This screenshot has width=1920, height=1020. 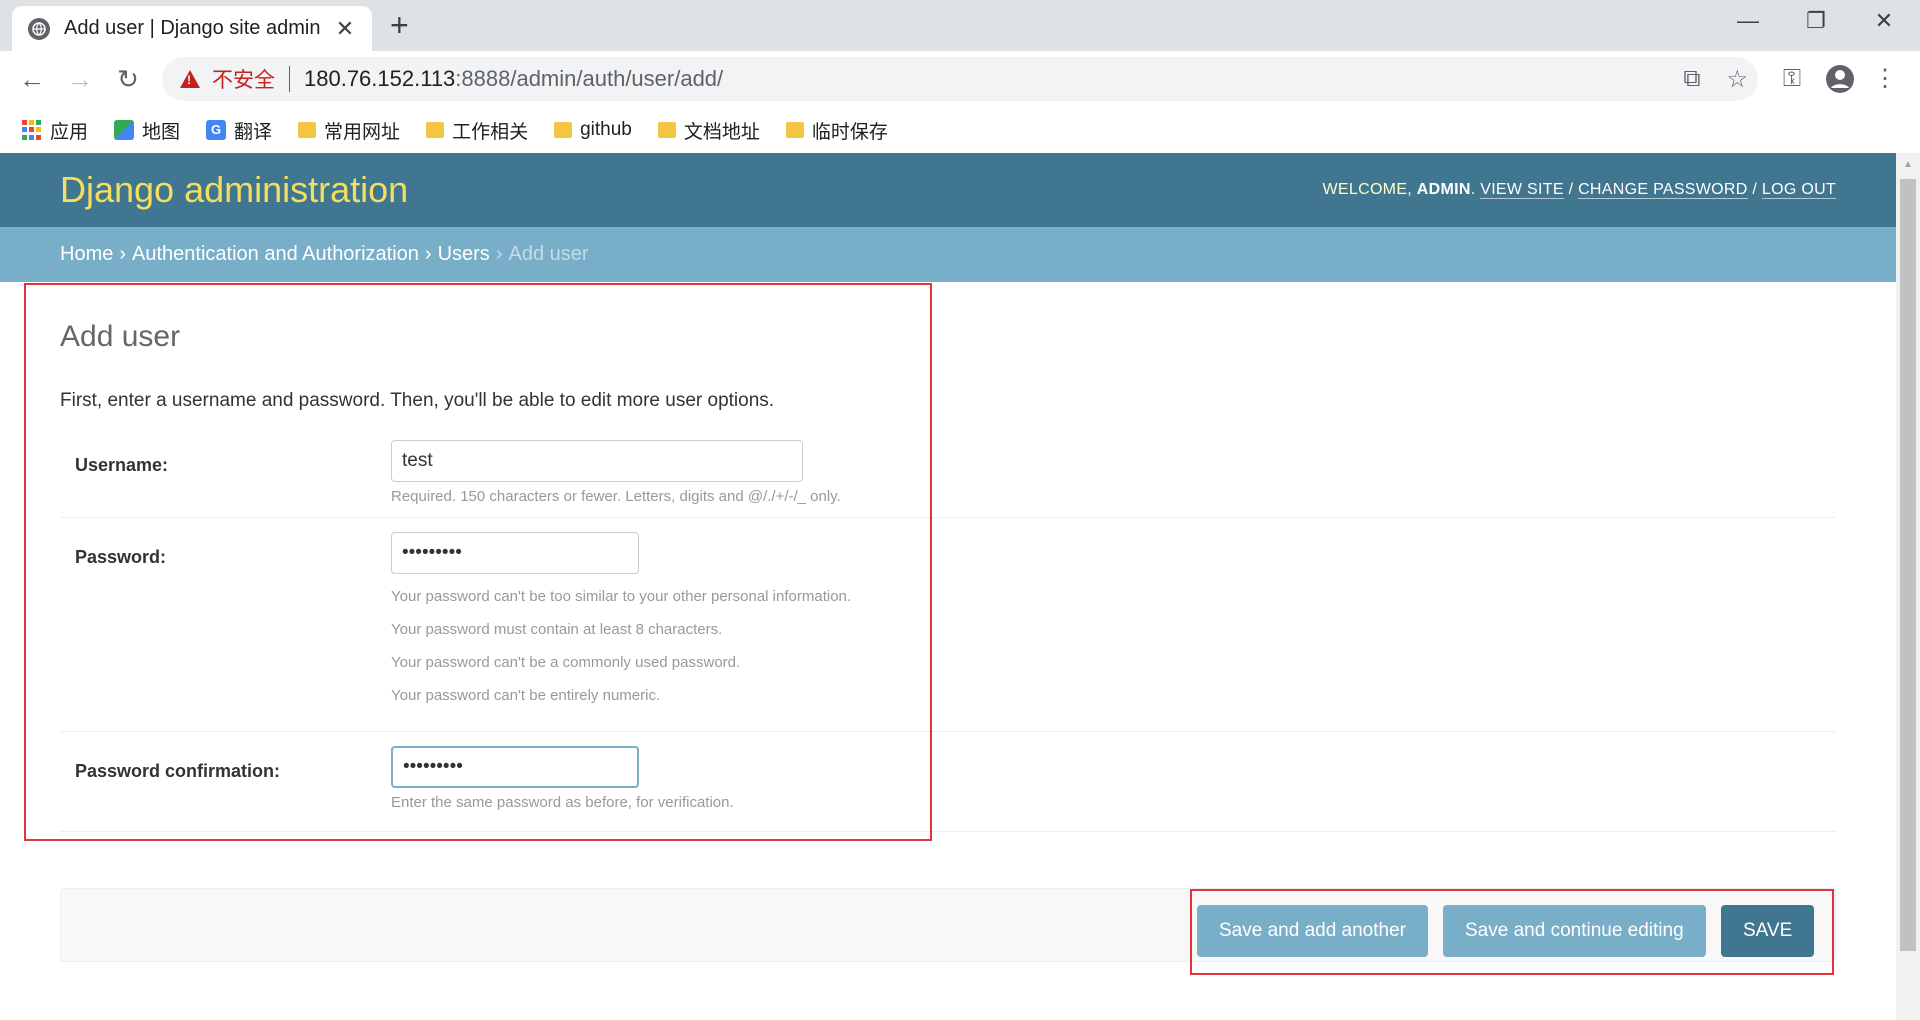 I want to click on vertical-scrollbar: ▲, so click(x=1908, y=586).